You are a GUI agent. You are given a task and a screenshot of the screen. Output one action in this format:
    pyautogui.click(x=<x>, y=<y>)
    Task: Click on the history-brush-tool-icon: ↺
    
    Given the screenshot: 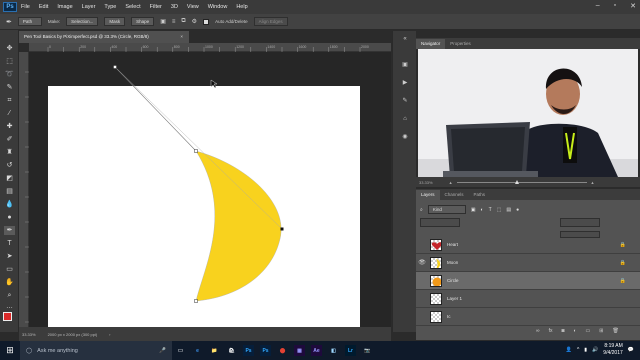 What is the action you would take?
    pyautogui.click(x=9, y=165)
    